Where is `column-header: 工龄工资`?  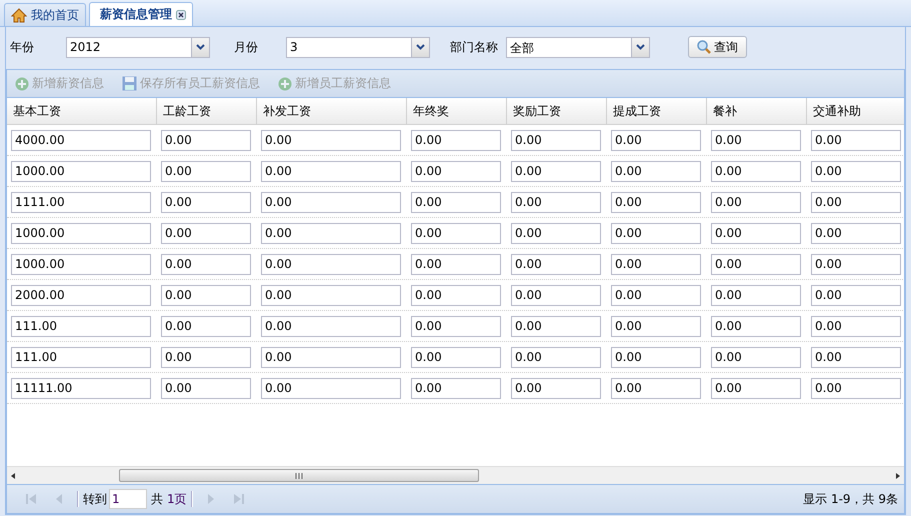
column-header: 工龄工资 is located at coordinates (207, 111).